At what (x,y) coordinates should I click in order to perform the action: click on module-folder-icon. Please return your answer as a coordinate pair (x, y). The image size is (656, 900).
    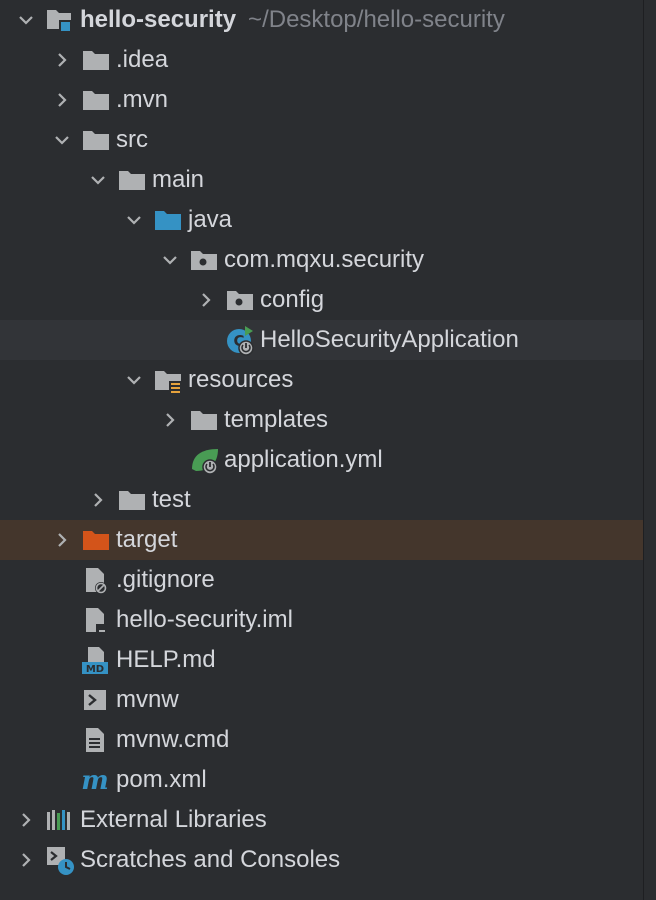
    Looking at the image, I should click on (62, 20).